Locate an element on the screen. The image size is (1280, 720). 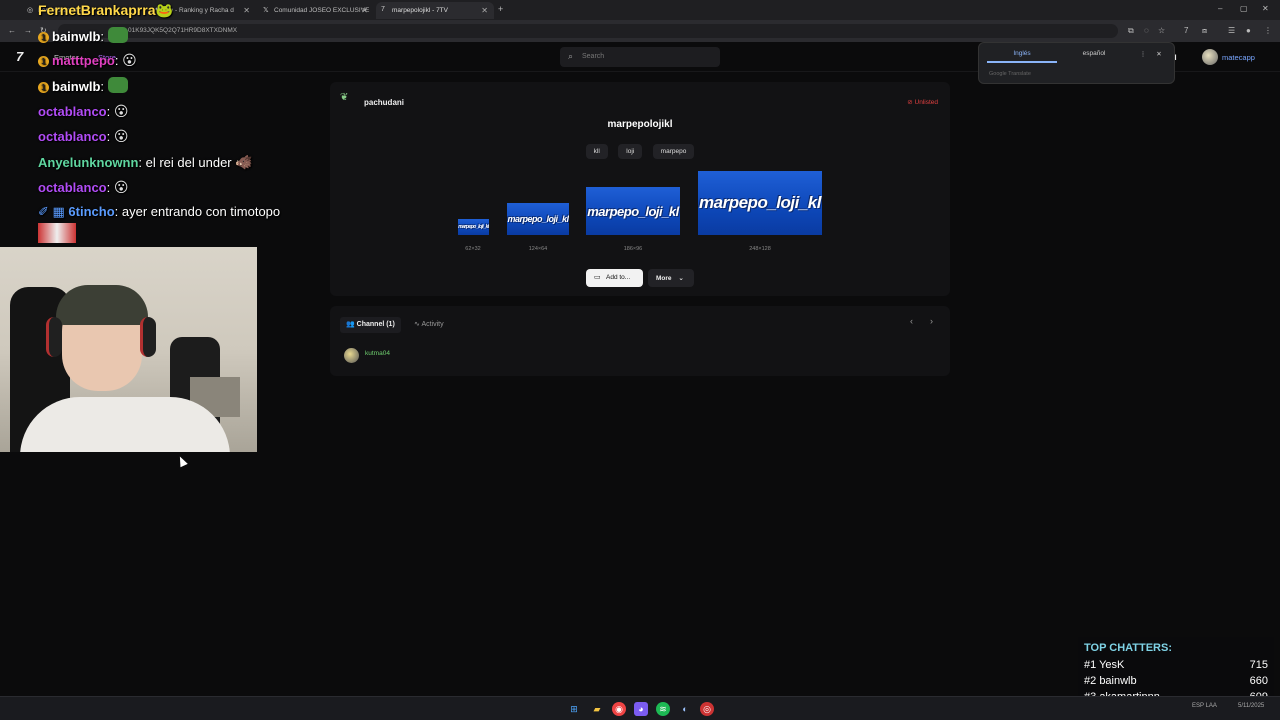
extension-7tv-icon: 7 is located at coordinates (1186, 30).